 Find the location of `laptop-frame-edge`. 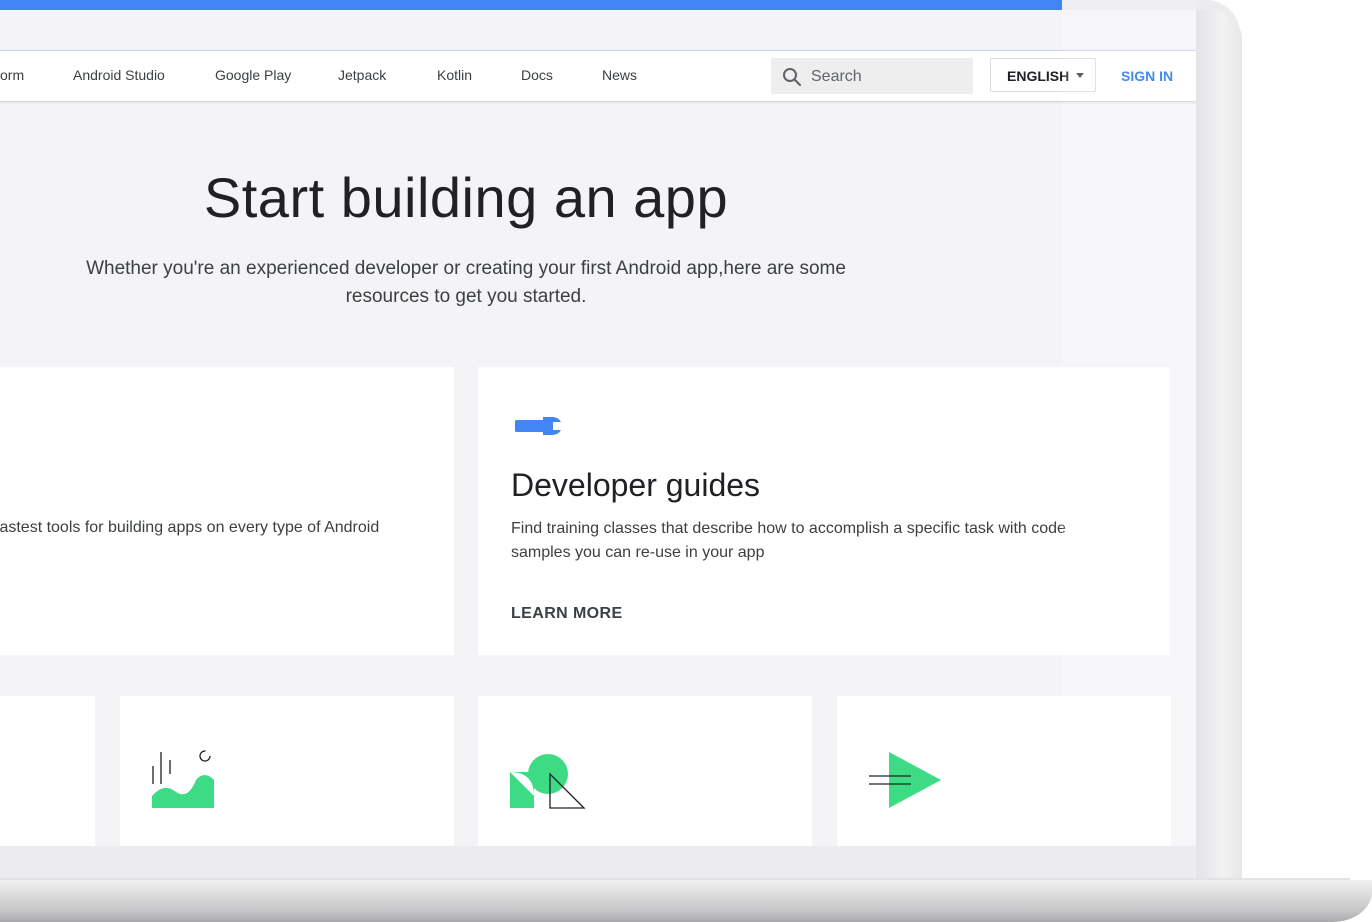

laptop-frame-edge is located at coordinates (1219, 445).